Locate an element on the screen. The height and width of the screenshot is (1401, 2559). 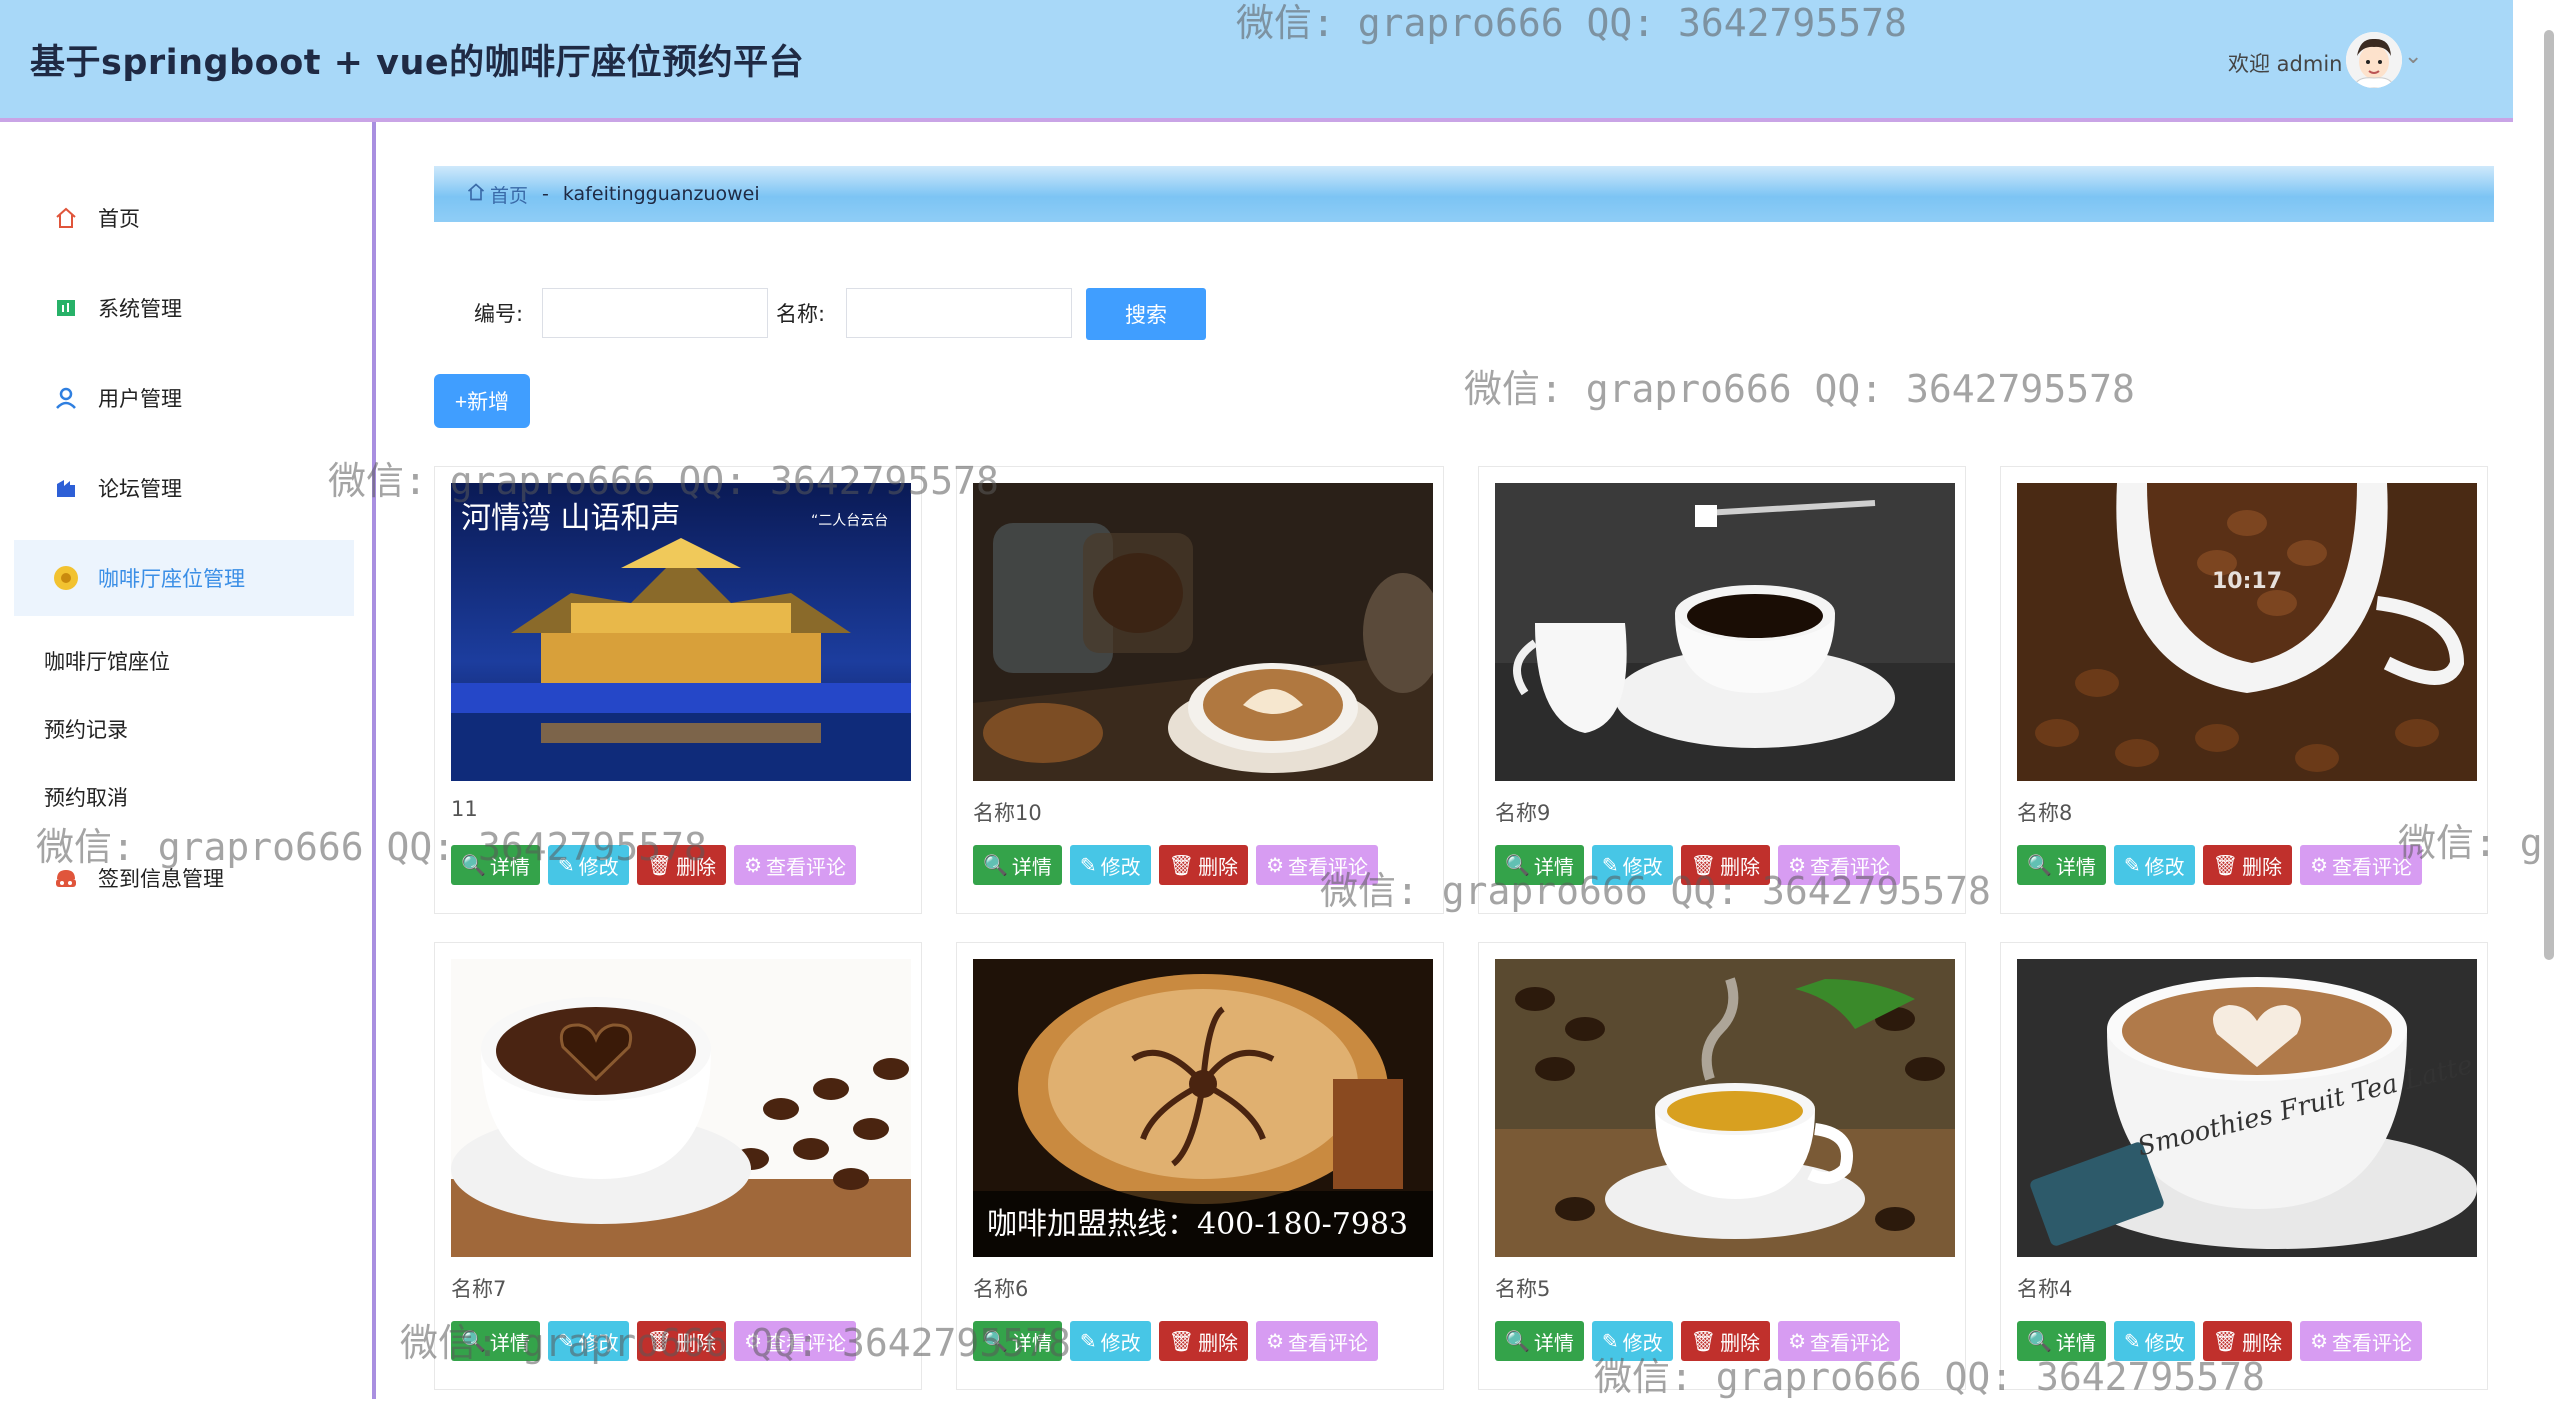
chevron-down-icon: ⌄ is located at coordinates (2413, 56).